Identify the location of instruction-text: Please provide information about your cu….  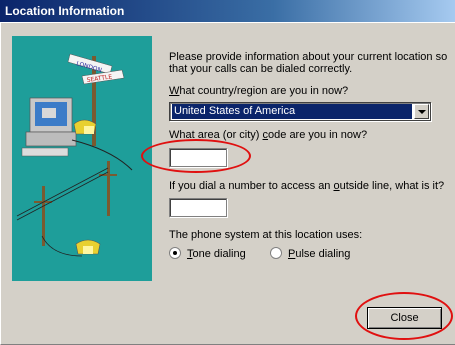
(308, 63).